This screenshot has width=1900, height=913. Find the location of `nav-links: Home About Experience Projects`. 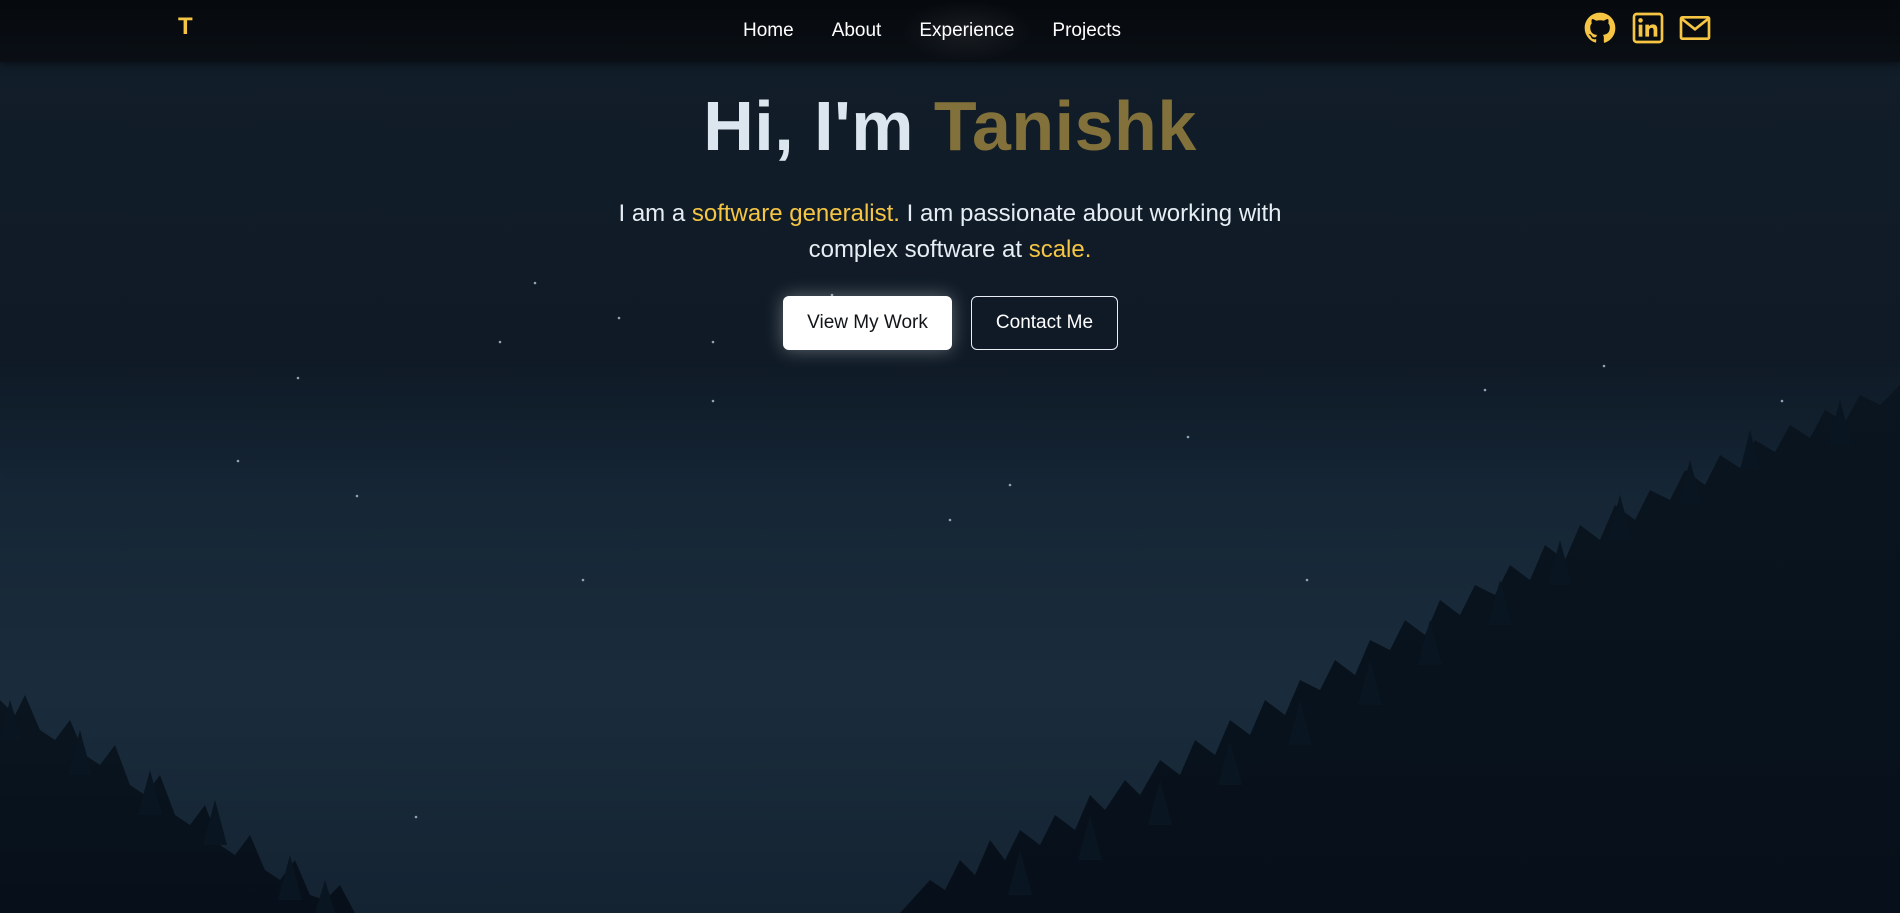

nav-links: Home About Experience Projects is located at coordinates (932, 31).